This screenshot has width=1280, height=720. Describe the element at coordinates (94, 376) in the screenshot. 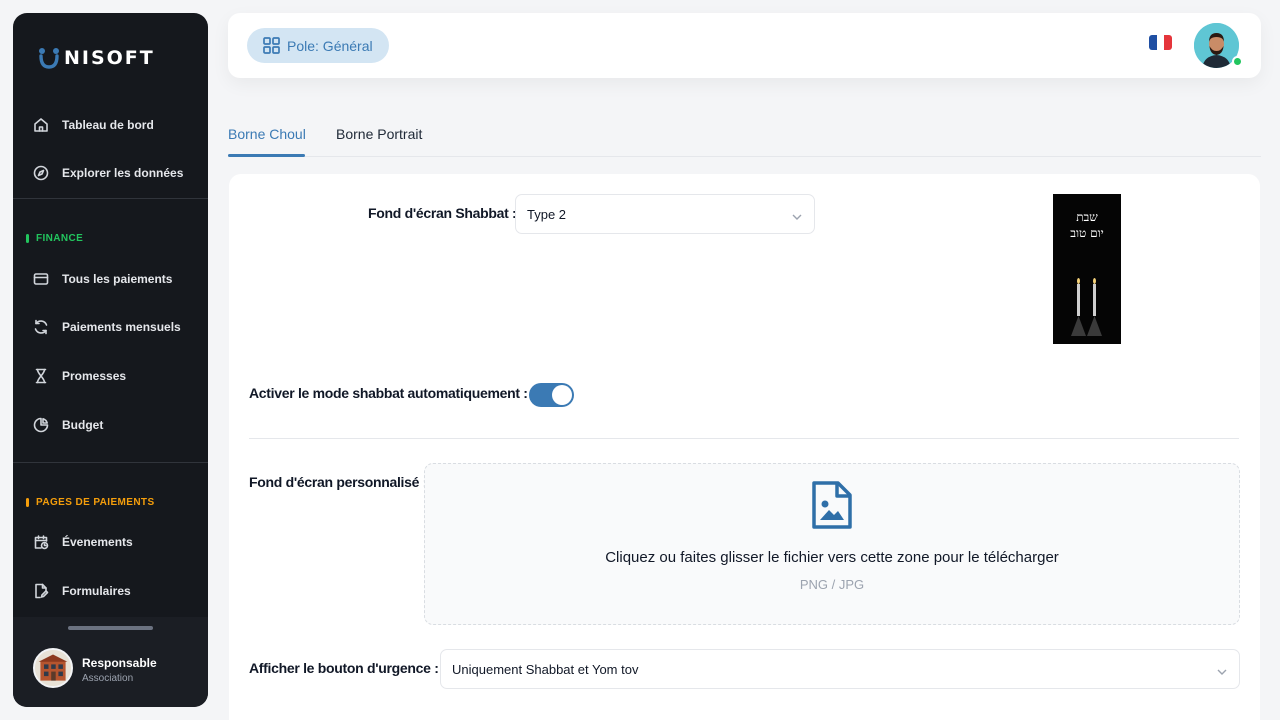

I see `sidebar-item-label: Promesses` at that location.